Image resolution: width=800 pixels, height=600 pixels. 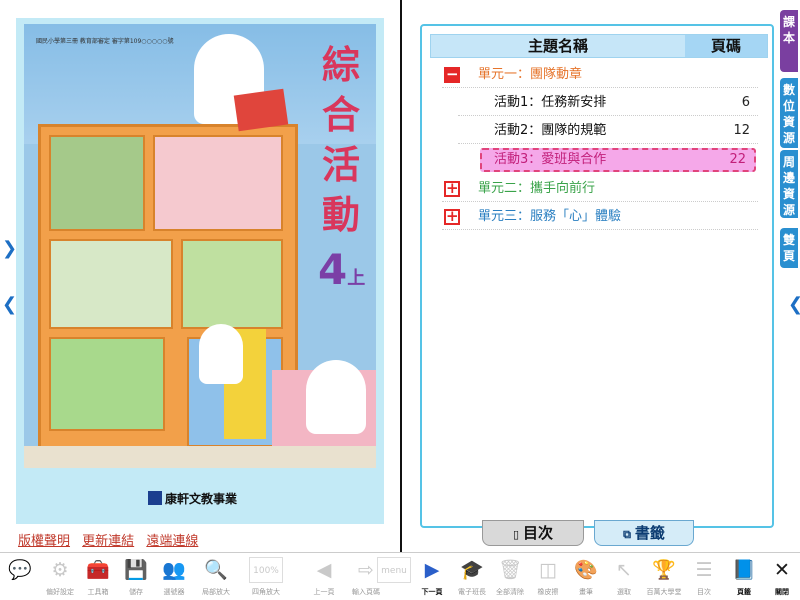 I want to click on toolbar-trash-button: 🗑 全部清除, so click(x=510, y=577).